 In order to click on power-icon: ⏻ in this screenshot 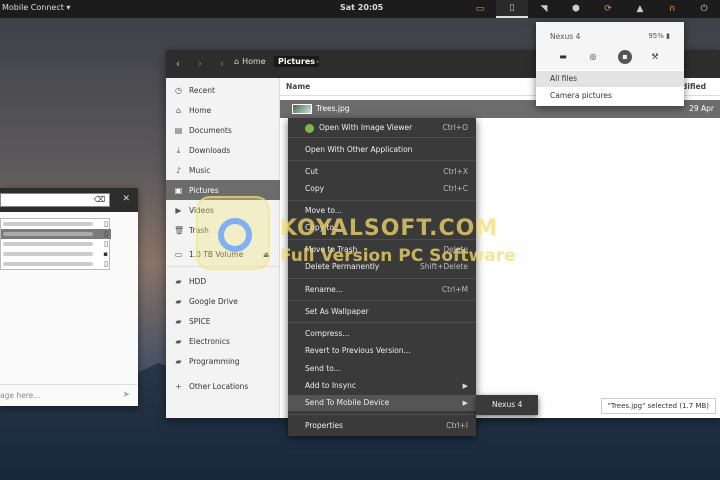, I will do `click(704, 9)`.